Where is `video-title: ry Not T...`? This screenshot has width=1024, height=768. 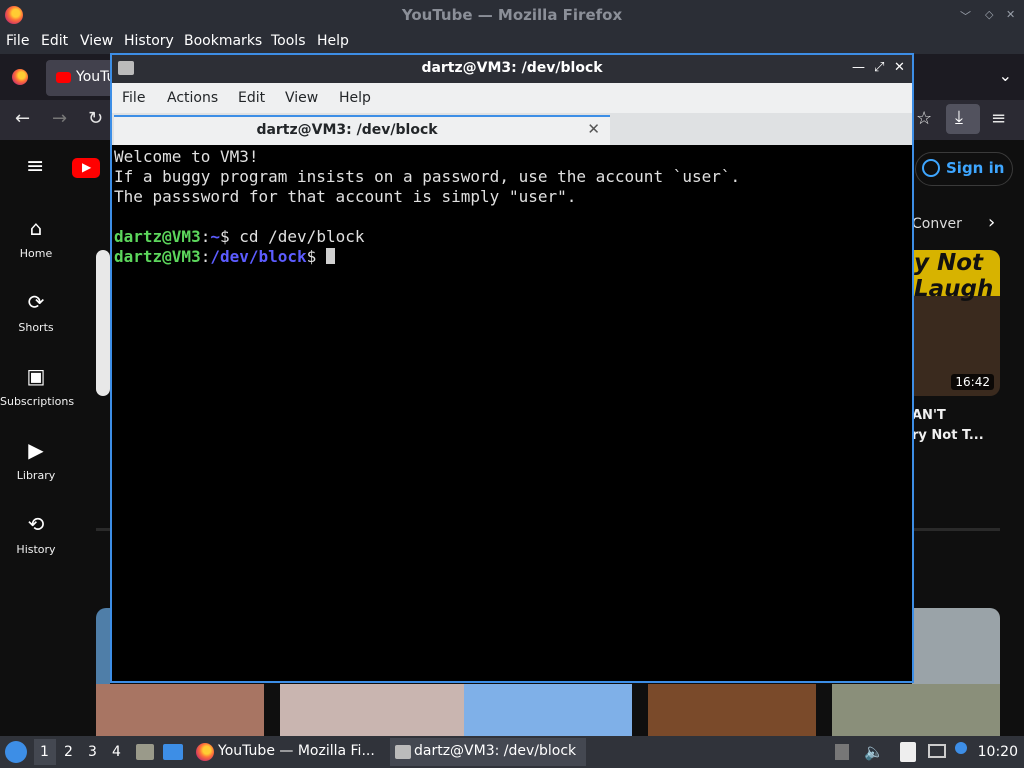
video-title: ry Not T... is located at coordinates (948, 435).